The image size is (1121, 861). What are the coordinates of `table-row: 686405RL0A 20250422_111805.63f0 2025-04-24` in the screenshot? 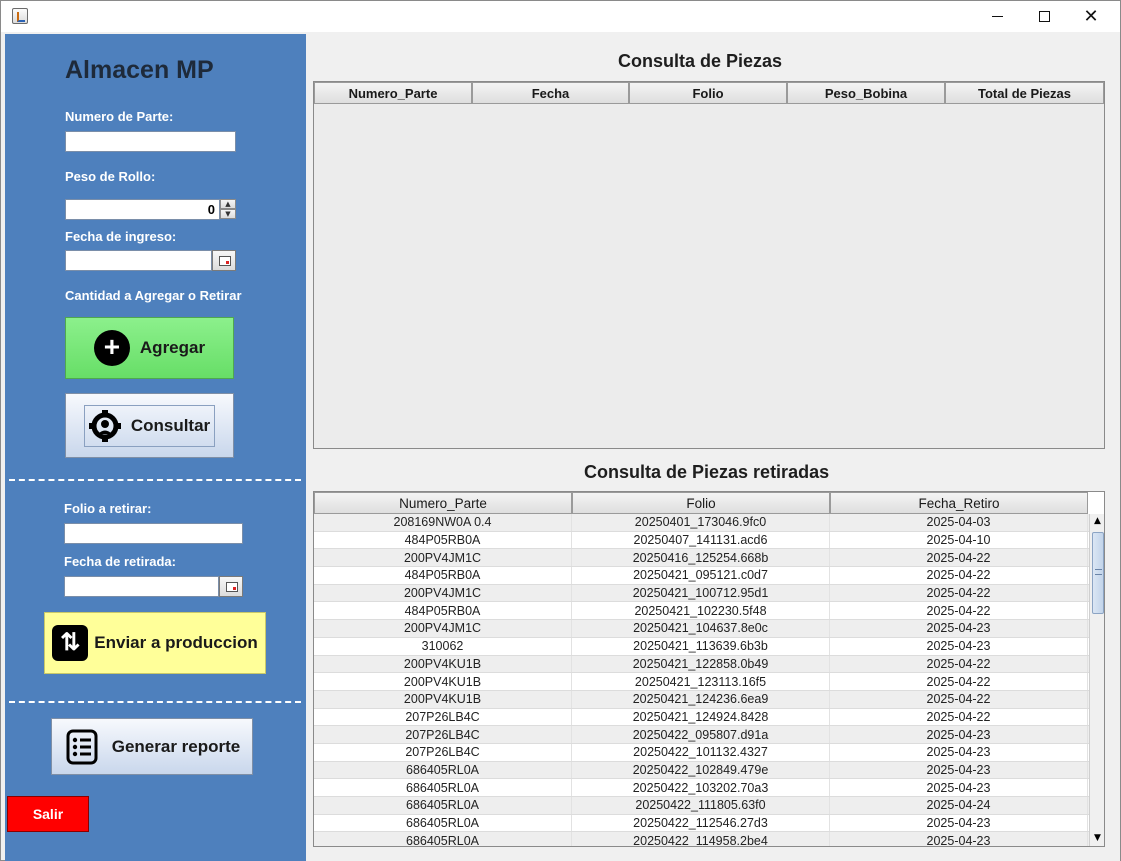 It's located at (701, 806).